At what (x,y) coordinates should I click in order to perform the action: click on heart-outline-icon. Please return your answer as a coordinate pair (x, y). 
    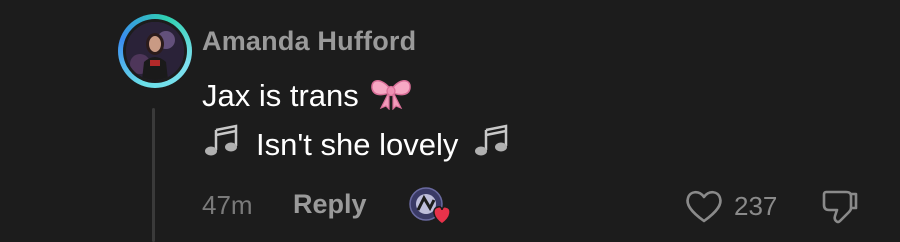
    Looking at the image, I should click on (704, 206).